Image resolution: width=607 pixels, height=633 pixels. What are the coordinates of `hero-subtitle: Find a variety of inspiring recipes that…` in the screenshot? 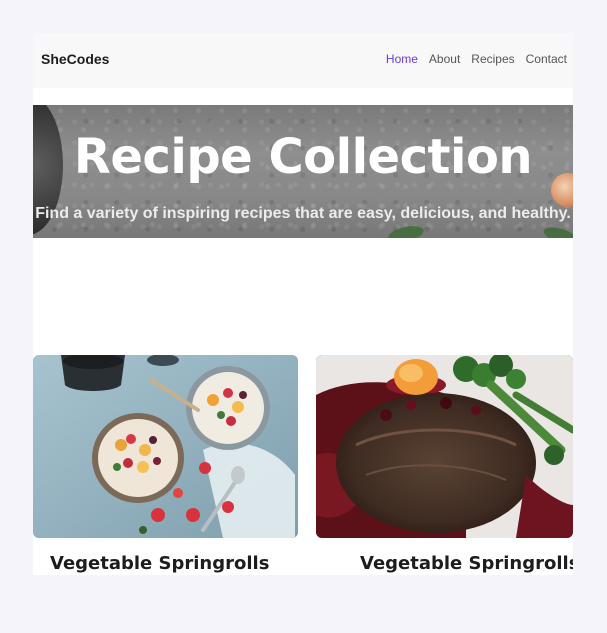 It's located at (303, 213).